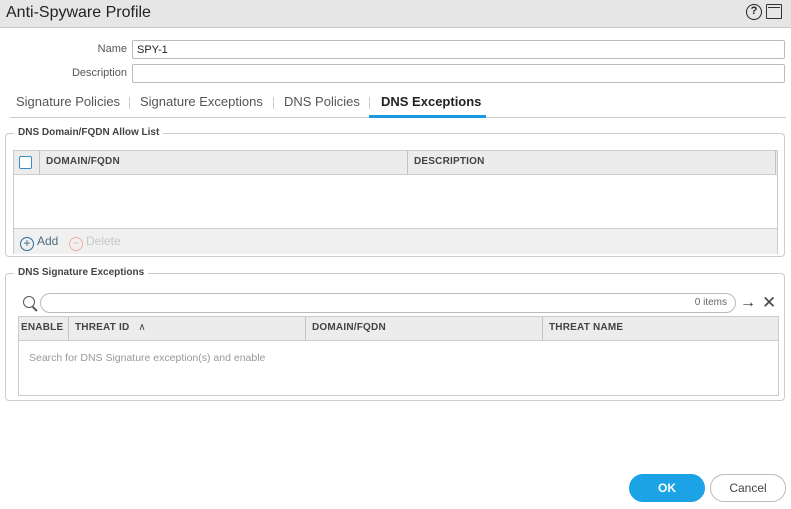 The image size is (791, 509). What do you see at coordinates (78, 12) in the screenshot?
I see `dialog-title: Anti-Spyware Profile` at bounding box center [78, 12].